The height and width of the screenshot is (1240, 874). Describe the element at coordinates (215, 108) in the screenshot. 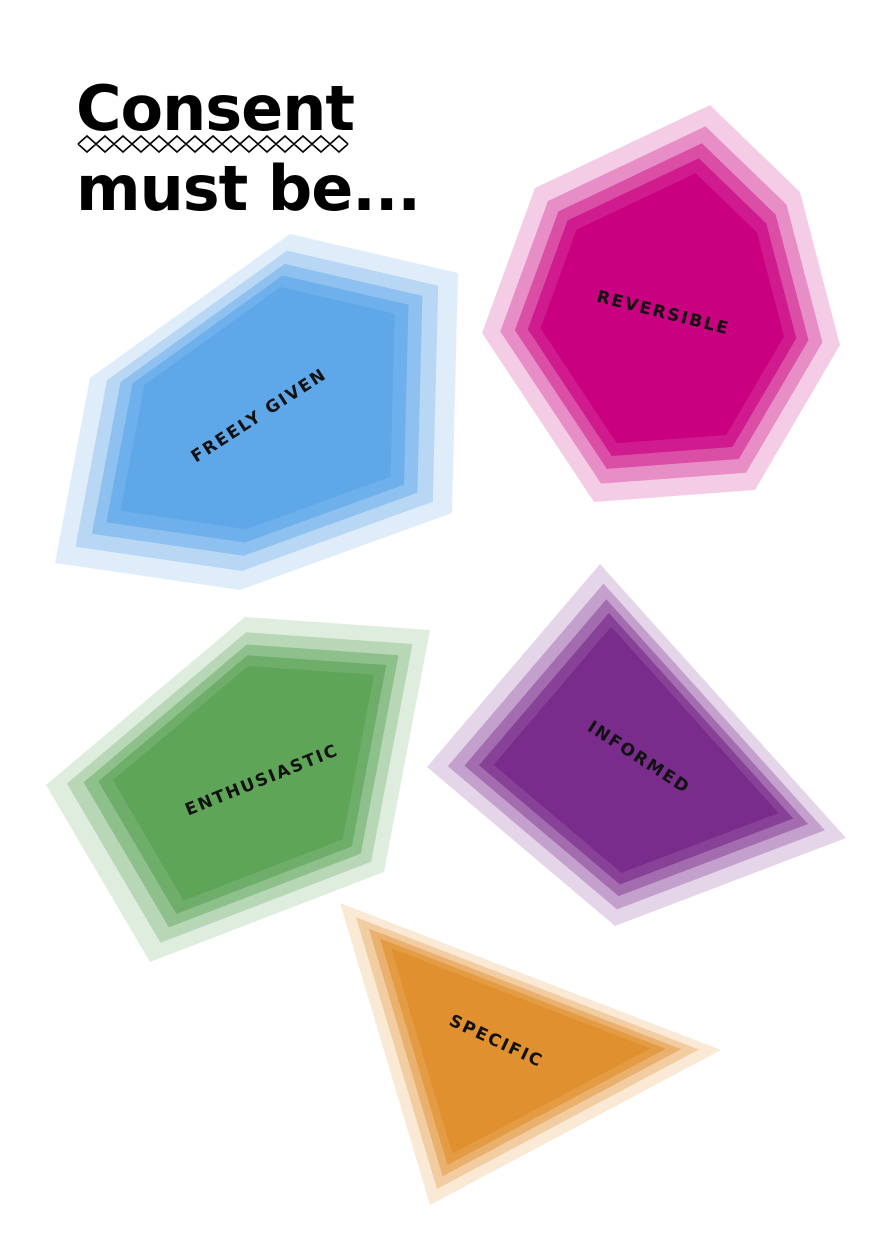

I see `heading-line-1: Consent` at that location.